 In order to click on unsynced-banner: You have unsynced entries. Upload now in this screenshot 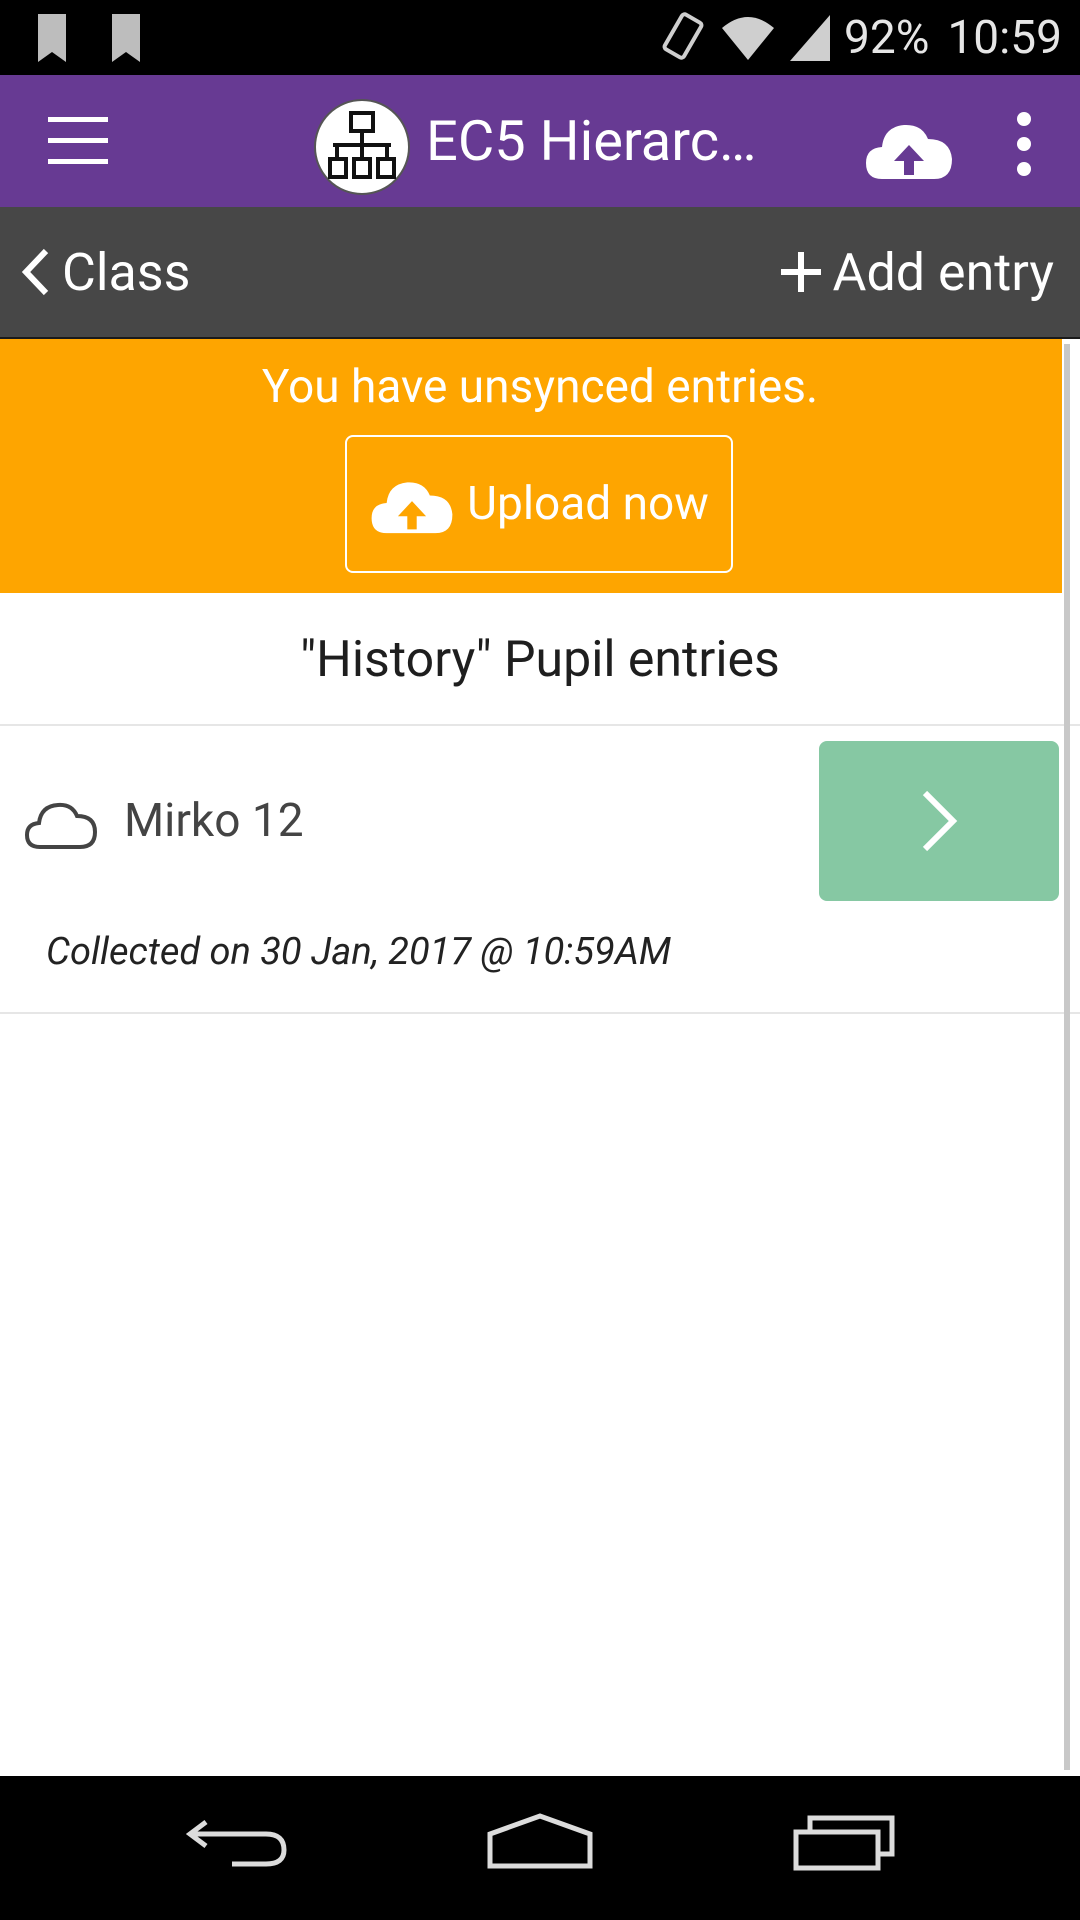, I will do `click(531, 466)`.